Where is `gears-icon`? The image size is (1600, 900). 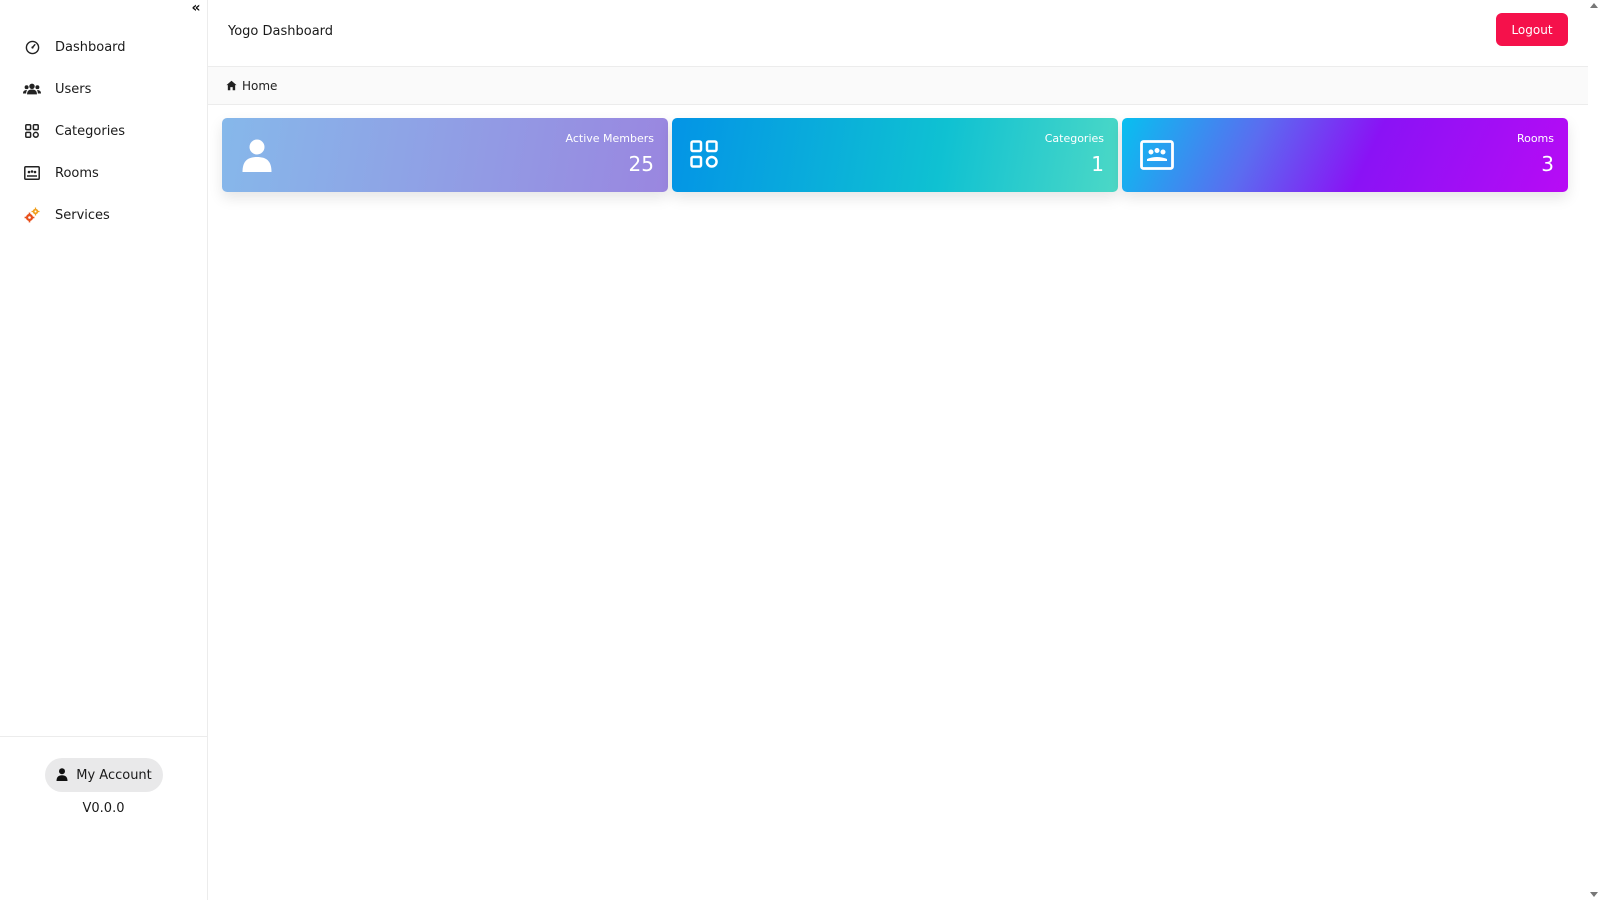
gears-icon is located at coordinates (32, 215).